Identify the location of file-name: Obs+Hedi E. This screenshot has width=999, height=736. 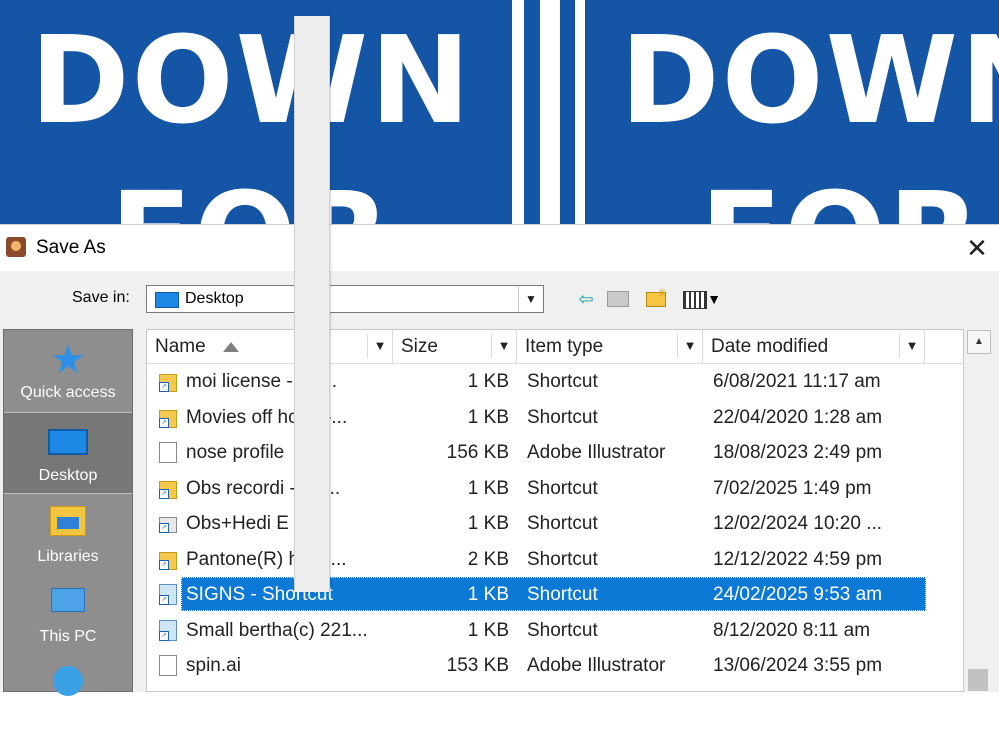
(237, 523).